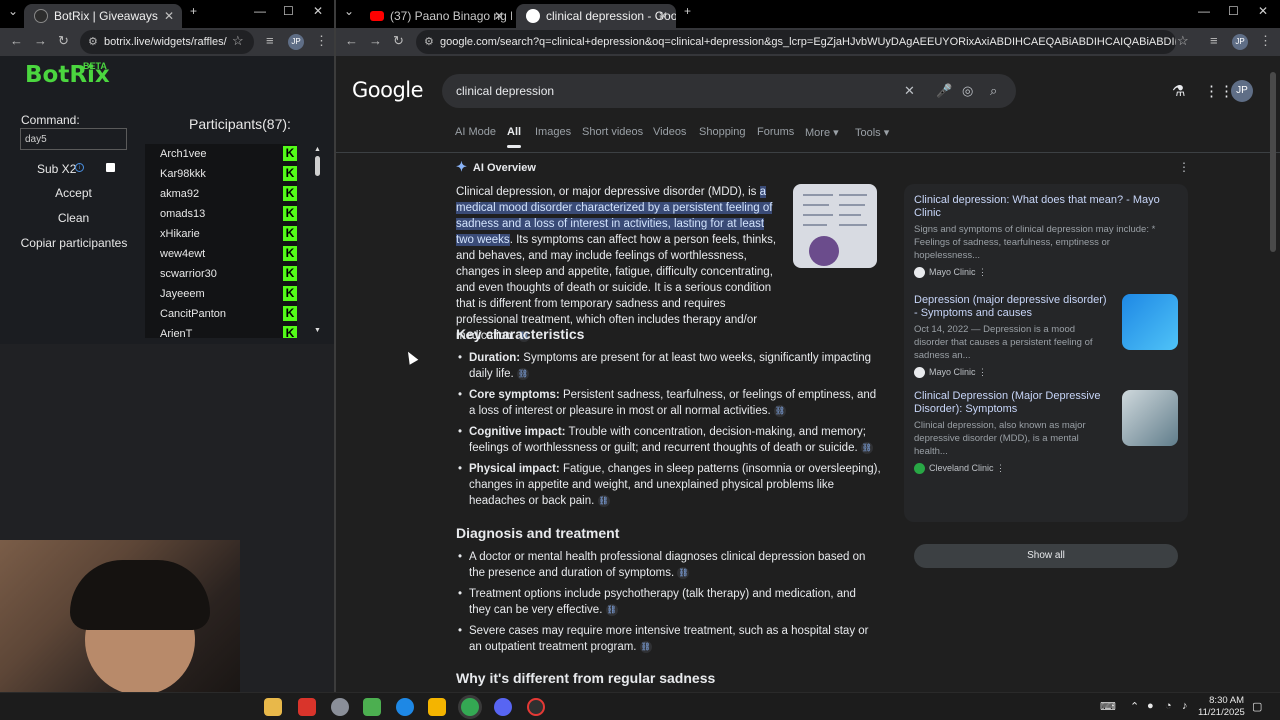  Describe the element at coordinates (1046, 556) in the screenshot. I see `show-all-button: Show all` at that location.